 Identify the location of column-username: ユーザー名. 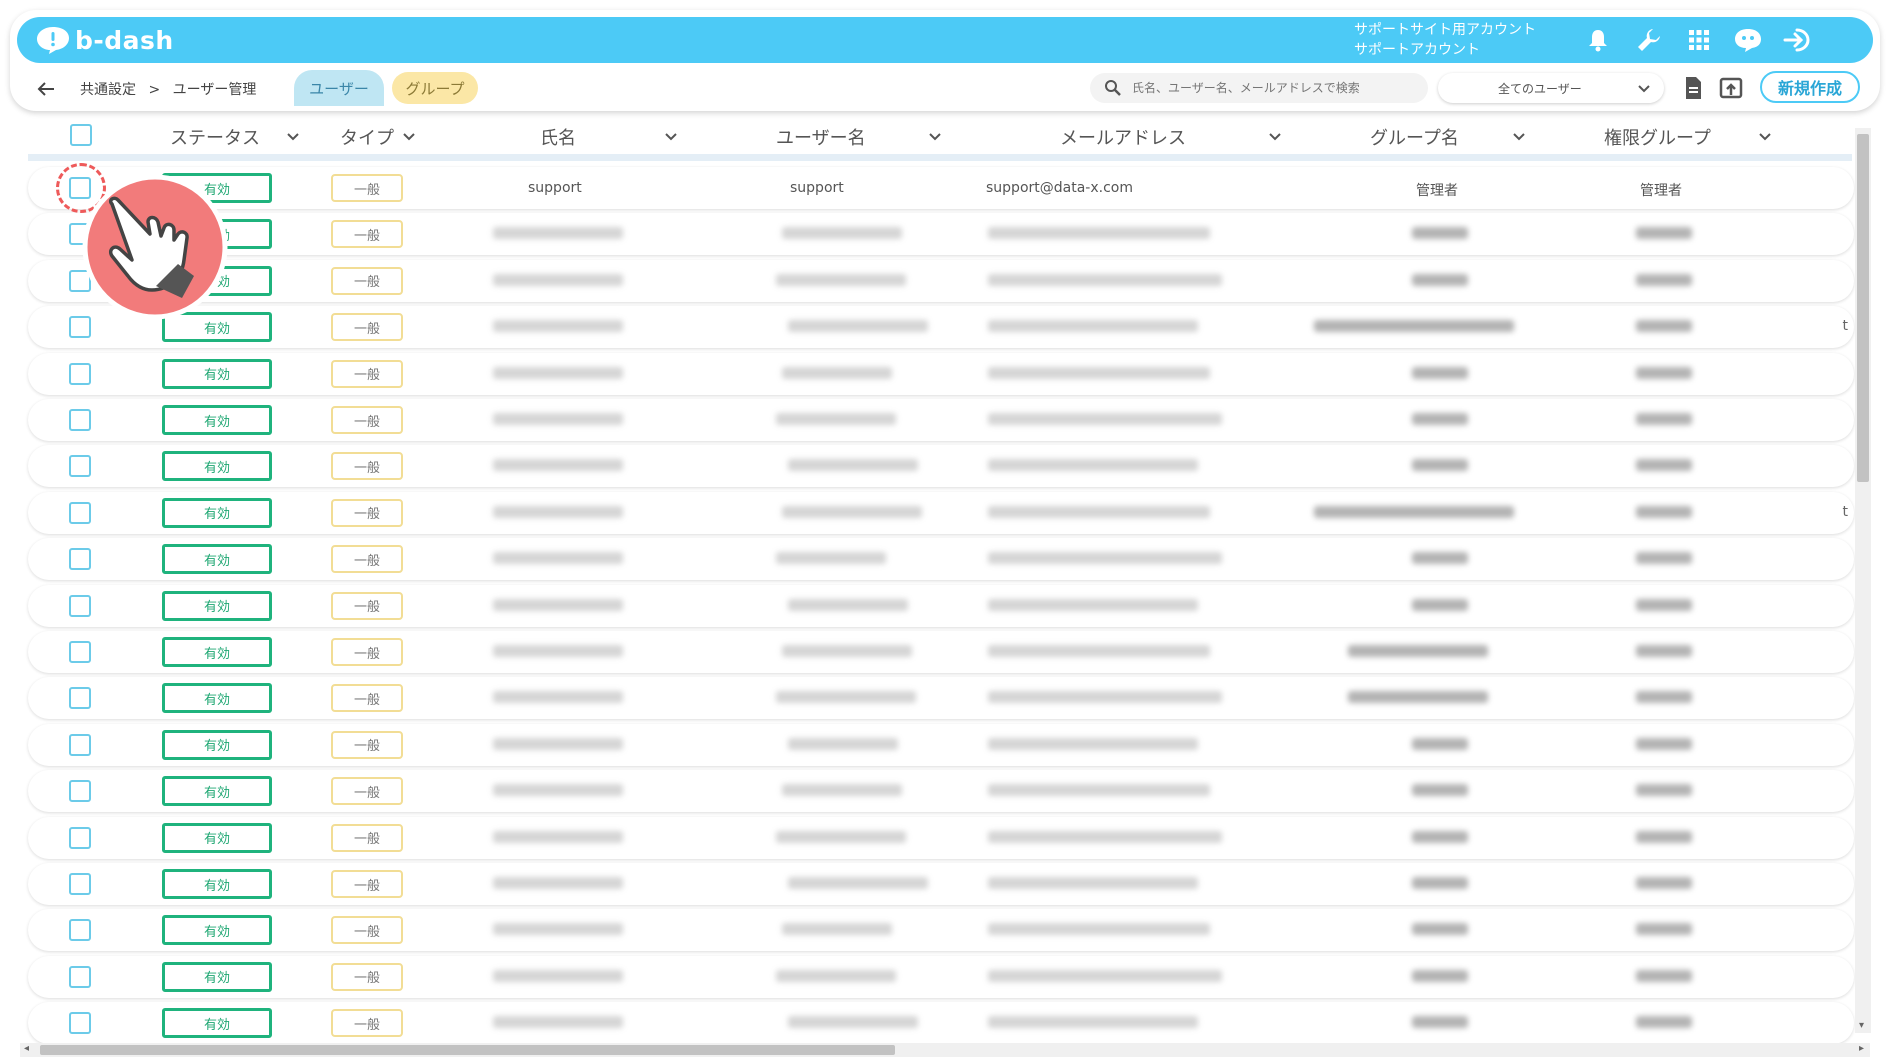
(821, 137).